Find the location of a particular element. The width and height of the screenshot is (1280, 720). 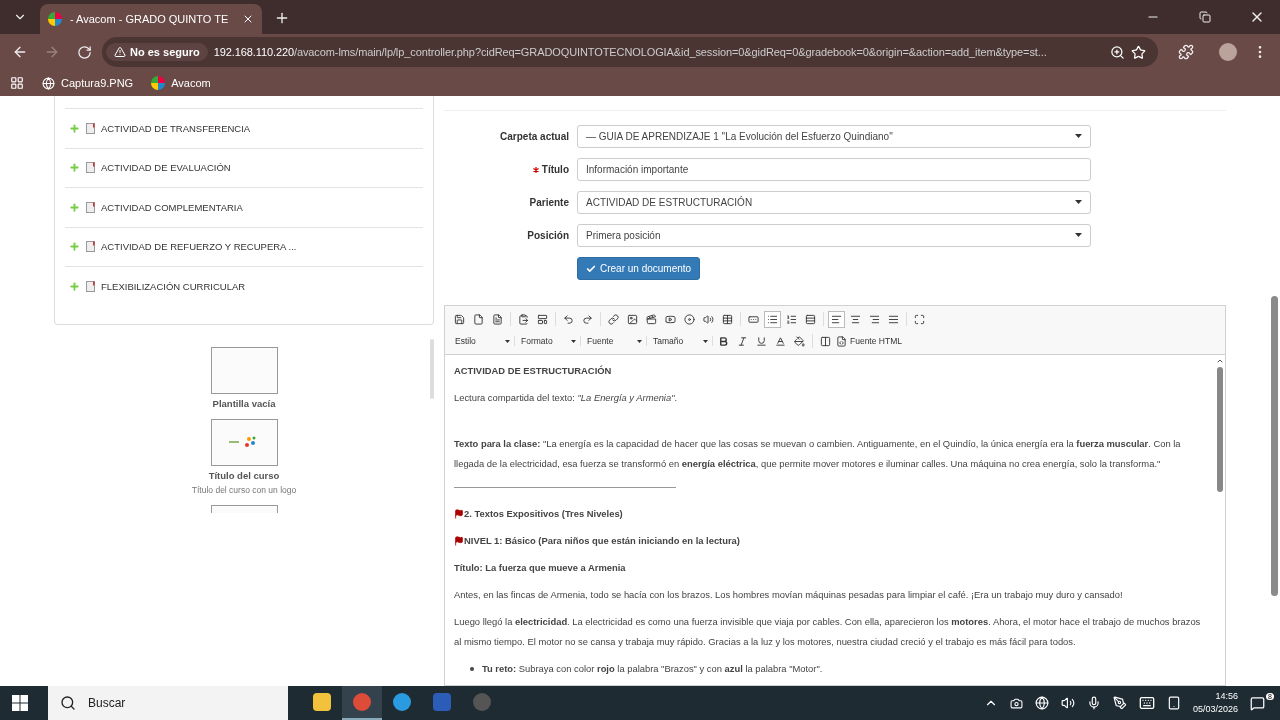

pen-icon is located at coordinates (1119, 703).